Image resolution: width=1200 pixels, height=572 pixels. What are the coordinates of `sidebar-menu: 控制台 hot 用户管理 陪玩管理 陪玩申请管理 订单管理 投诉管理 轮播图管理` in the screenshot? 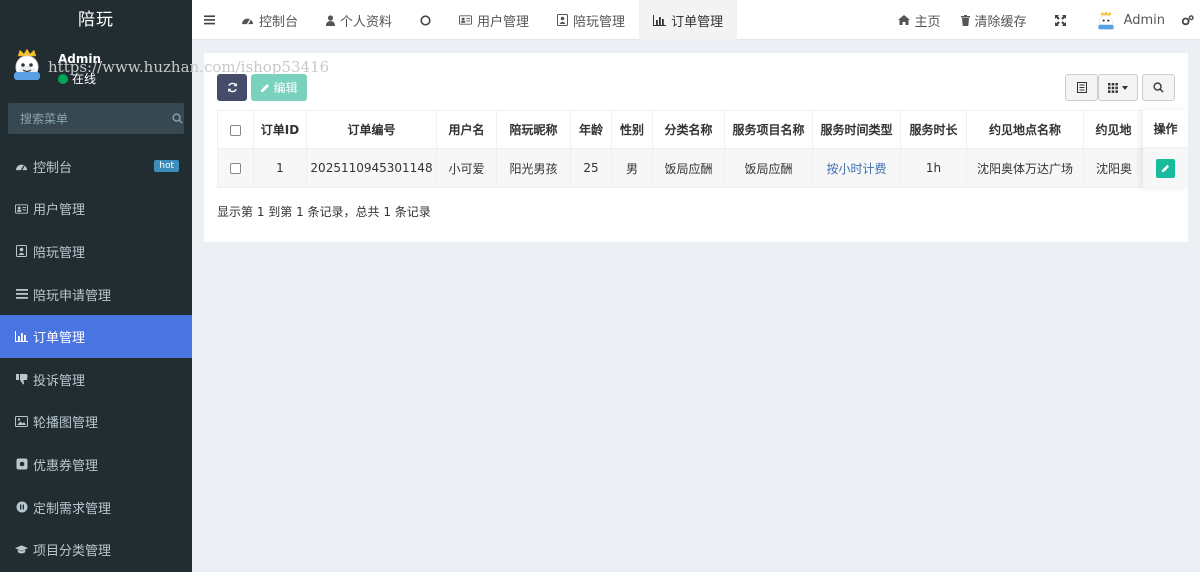 It's located at (96, 358).